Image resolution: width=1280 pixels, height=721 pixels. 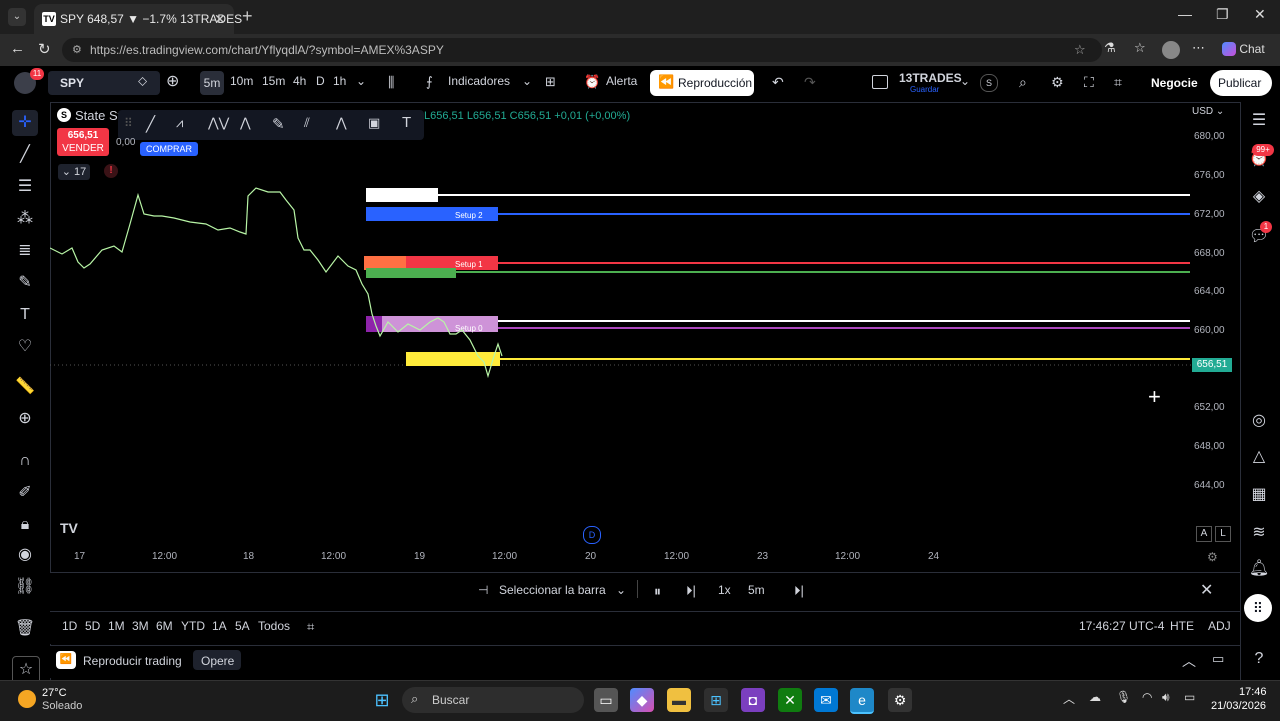 What do you see at coordinates (1219, 626) in the screenshot?
I see `adj-button: ADJ` at bounding box center [1219, 626].